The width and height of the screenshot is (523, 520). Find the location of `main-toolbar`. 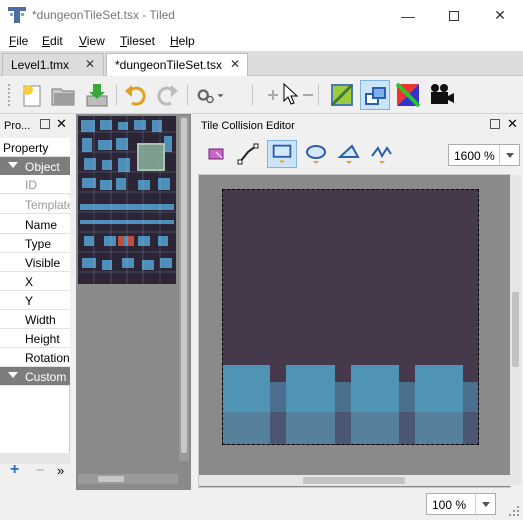

main-toolbar is located at coordinates (261, 95).